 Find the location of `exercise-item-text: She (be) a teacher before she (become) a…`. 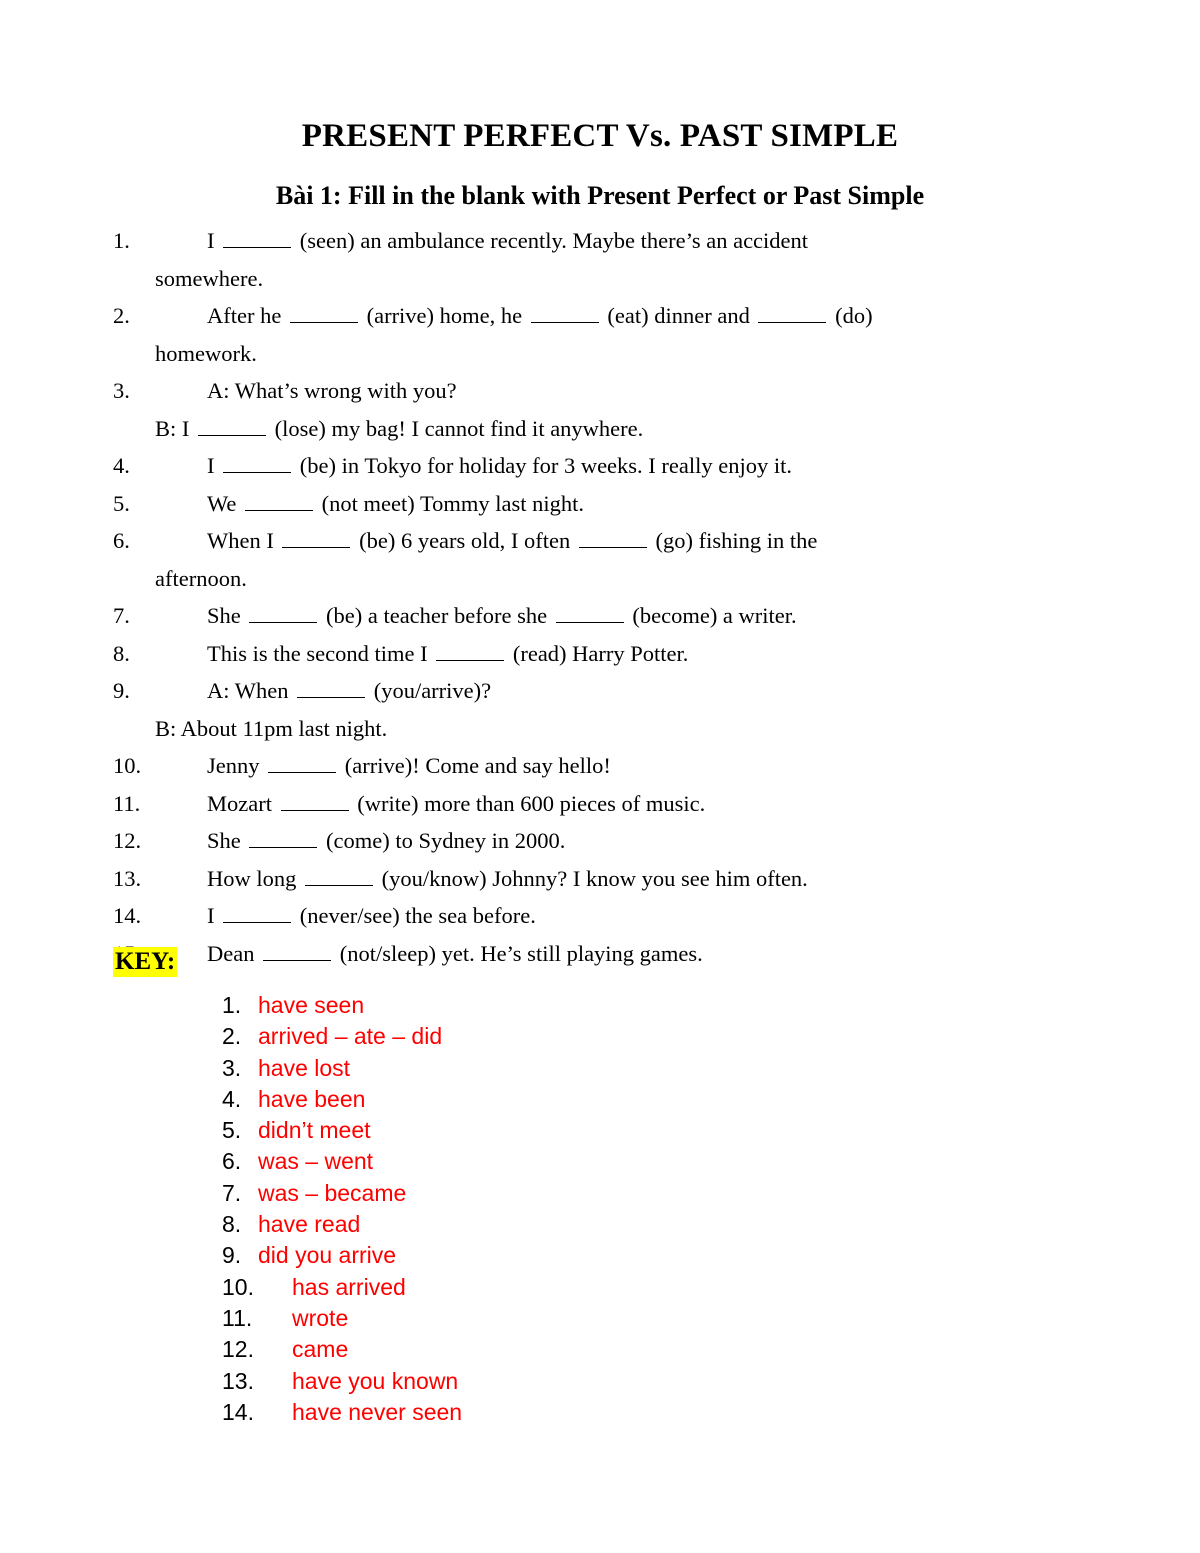

exercise-item-text: She (be) a teacher before she (become) a… is located at coordinates (635, 616).